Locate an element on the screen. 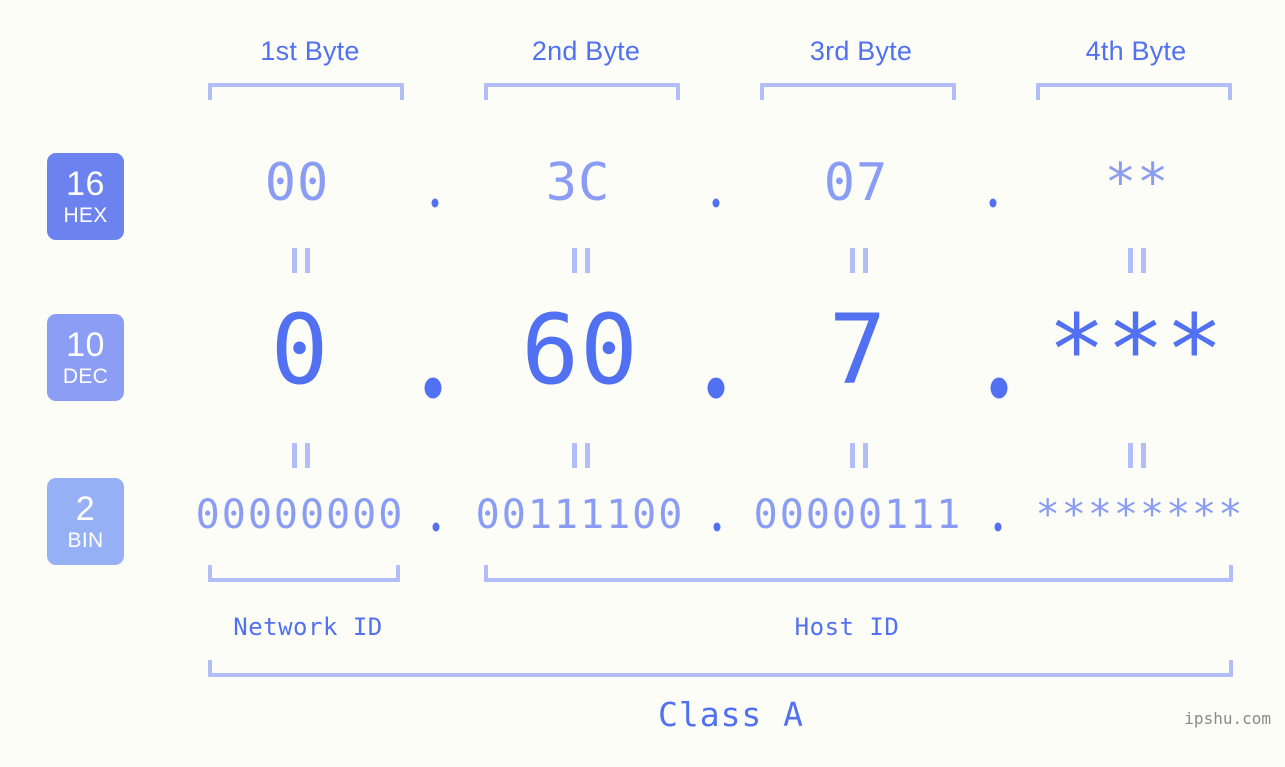 This screenshot has height=767, width=1285. hex-byte-value-3: 07 is located at coordinates (856, 183).